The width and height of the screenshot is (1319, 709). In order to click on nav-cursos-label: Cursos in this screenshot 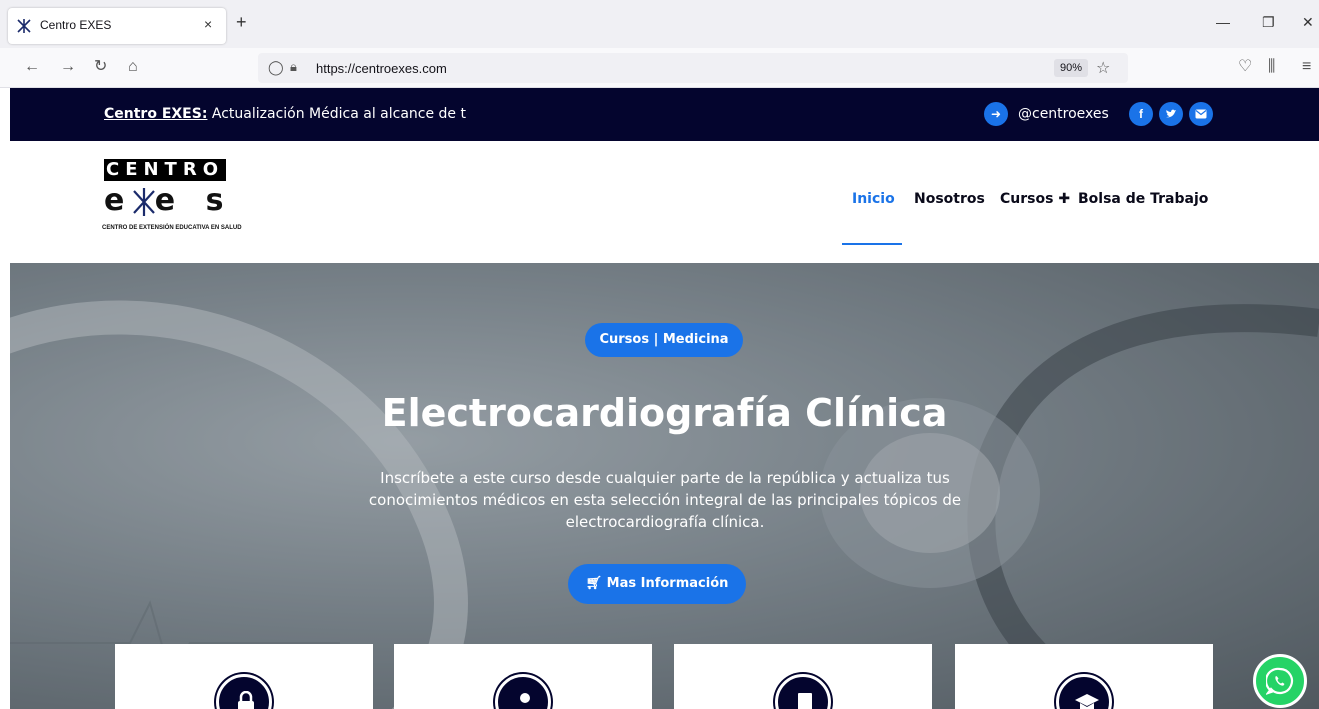, I will do `click(1027, 199)`.